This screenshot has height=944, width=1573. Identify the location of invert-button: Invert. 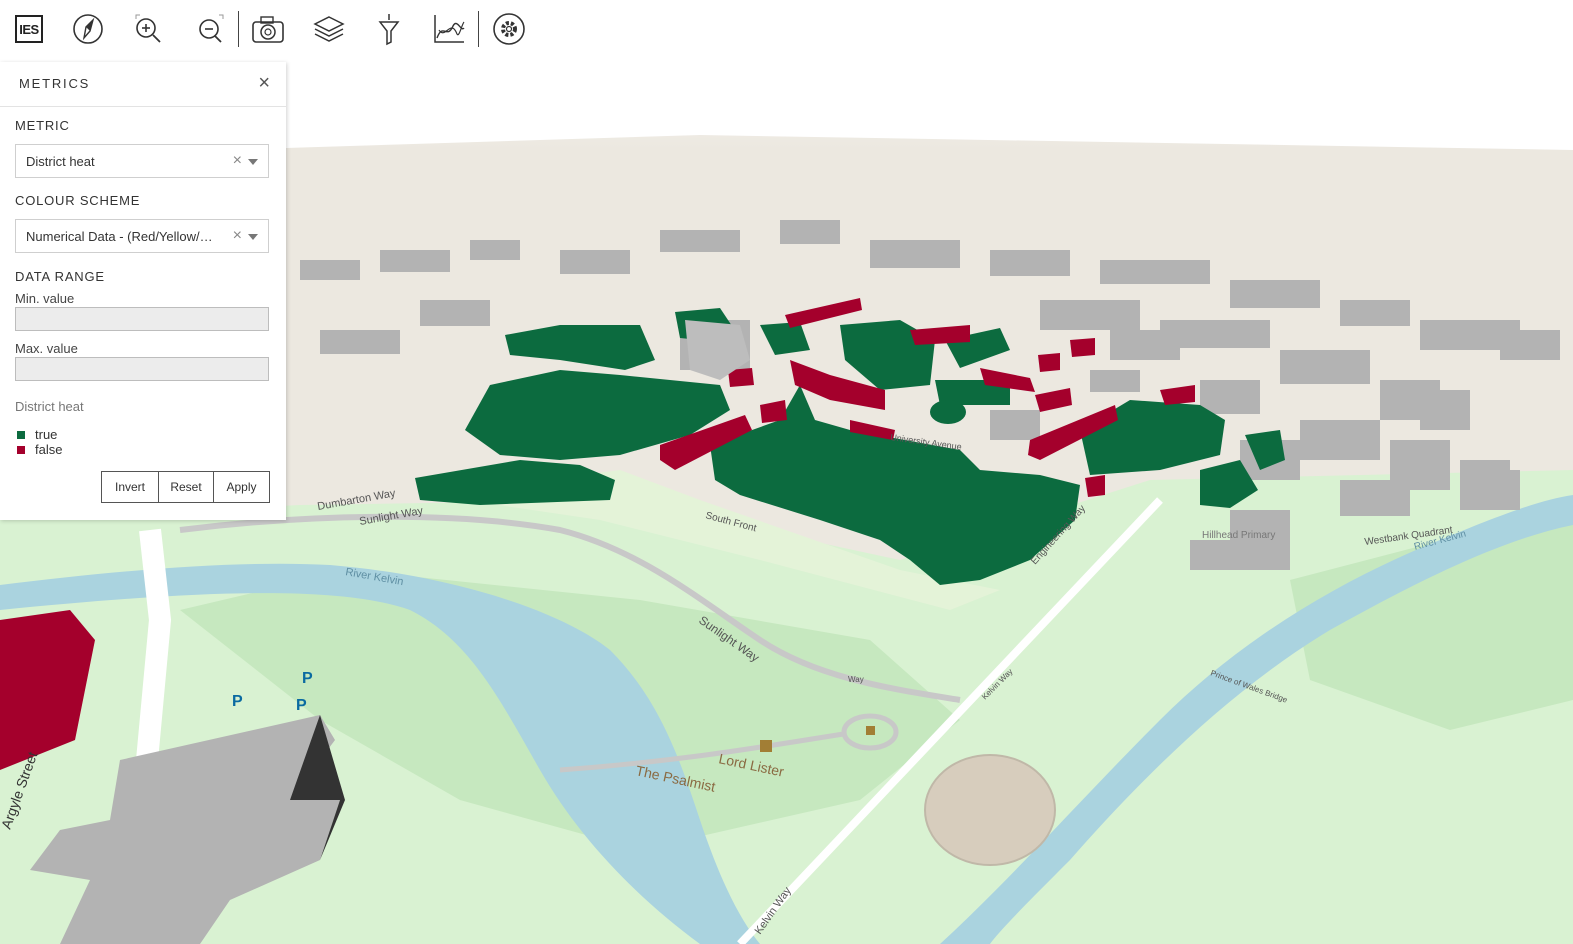
(130, 487).